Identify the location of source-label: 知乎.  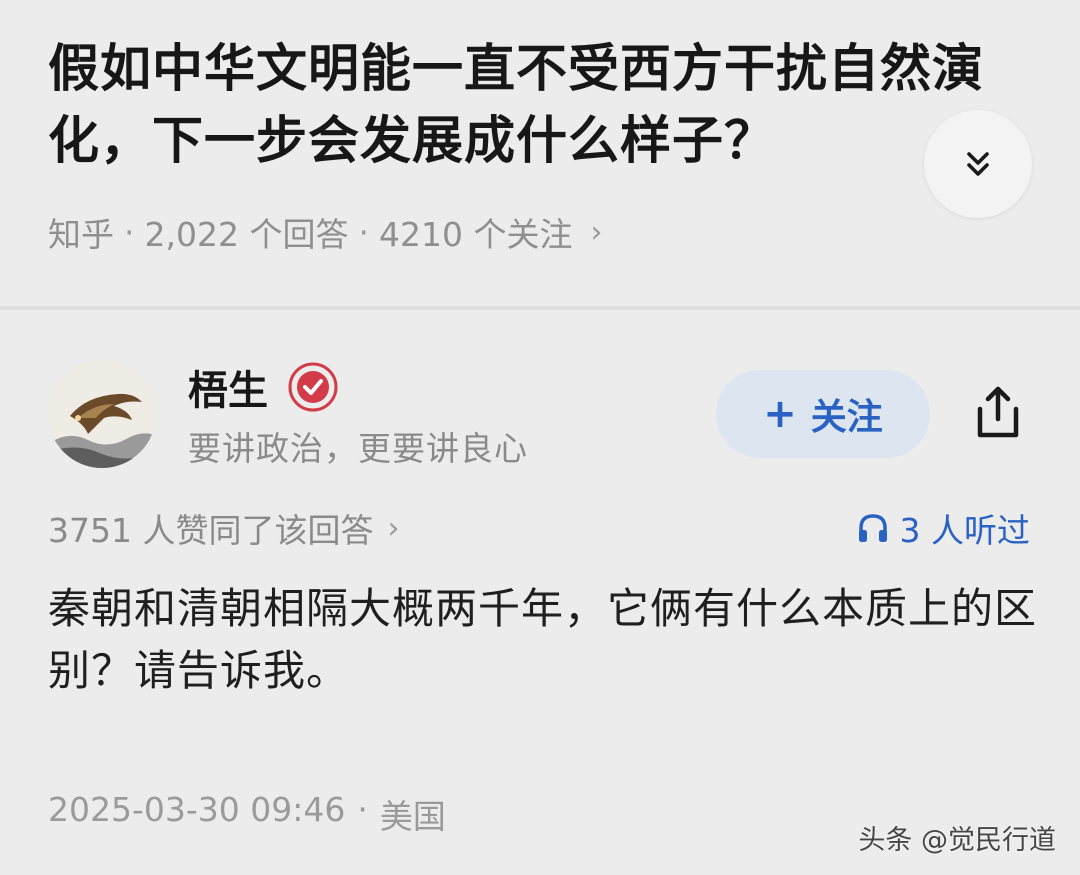
(81, 234).